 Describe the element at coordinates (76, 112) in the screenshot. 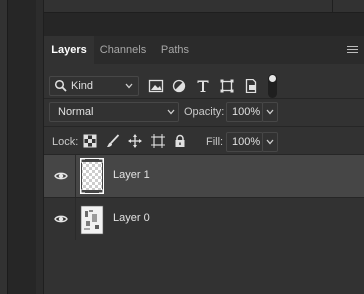

I see `blend-mode-value: Normal` at that location.